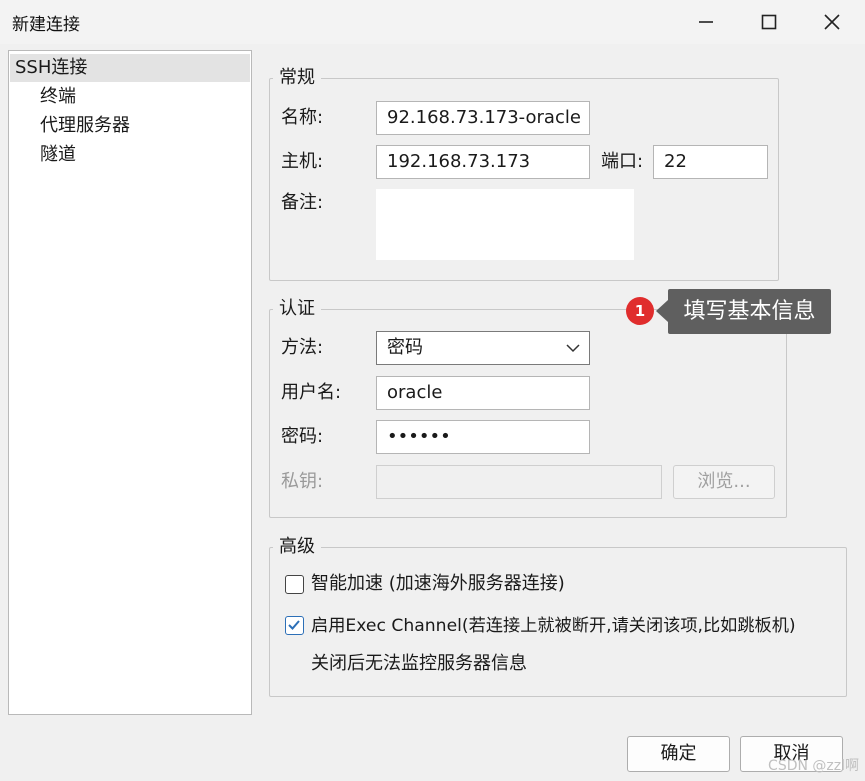 This screenshot has width=865, height=781. I want to click on exec-channel-note: 关闭后无法监控服务器信息, so click(419, 663).